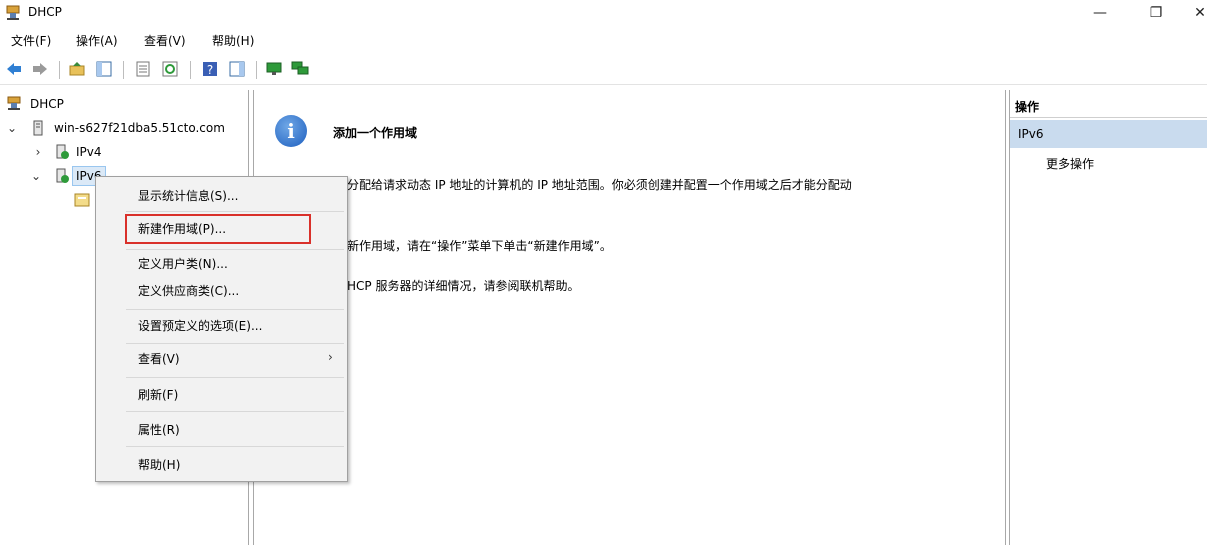 This screenshot has width=1207, height=545. What do you see at coordinates (14, 69) in the screenshot?
I see `back-icon` at bounding box center [14, 69].